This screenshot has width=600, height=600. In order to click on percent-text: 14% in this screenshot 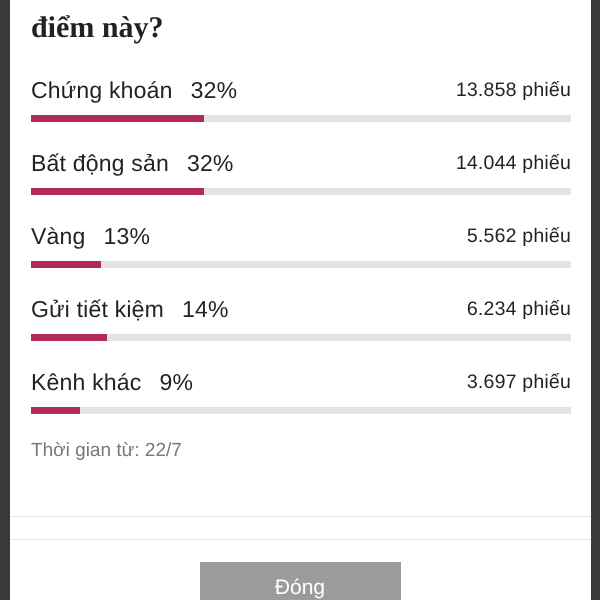, I will do `click(205, 309)`.